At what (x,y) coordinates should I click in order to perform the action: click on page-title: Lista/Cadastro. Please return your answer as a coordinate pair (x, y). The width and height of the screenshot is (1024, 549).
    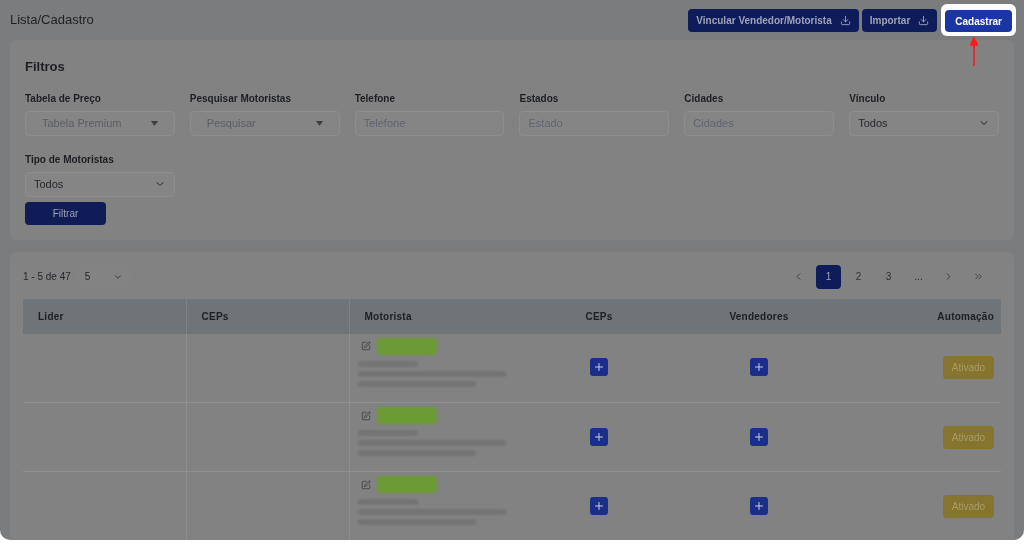
    Looking at the image, I should click on (52, 20).